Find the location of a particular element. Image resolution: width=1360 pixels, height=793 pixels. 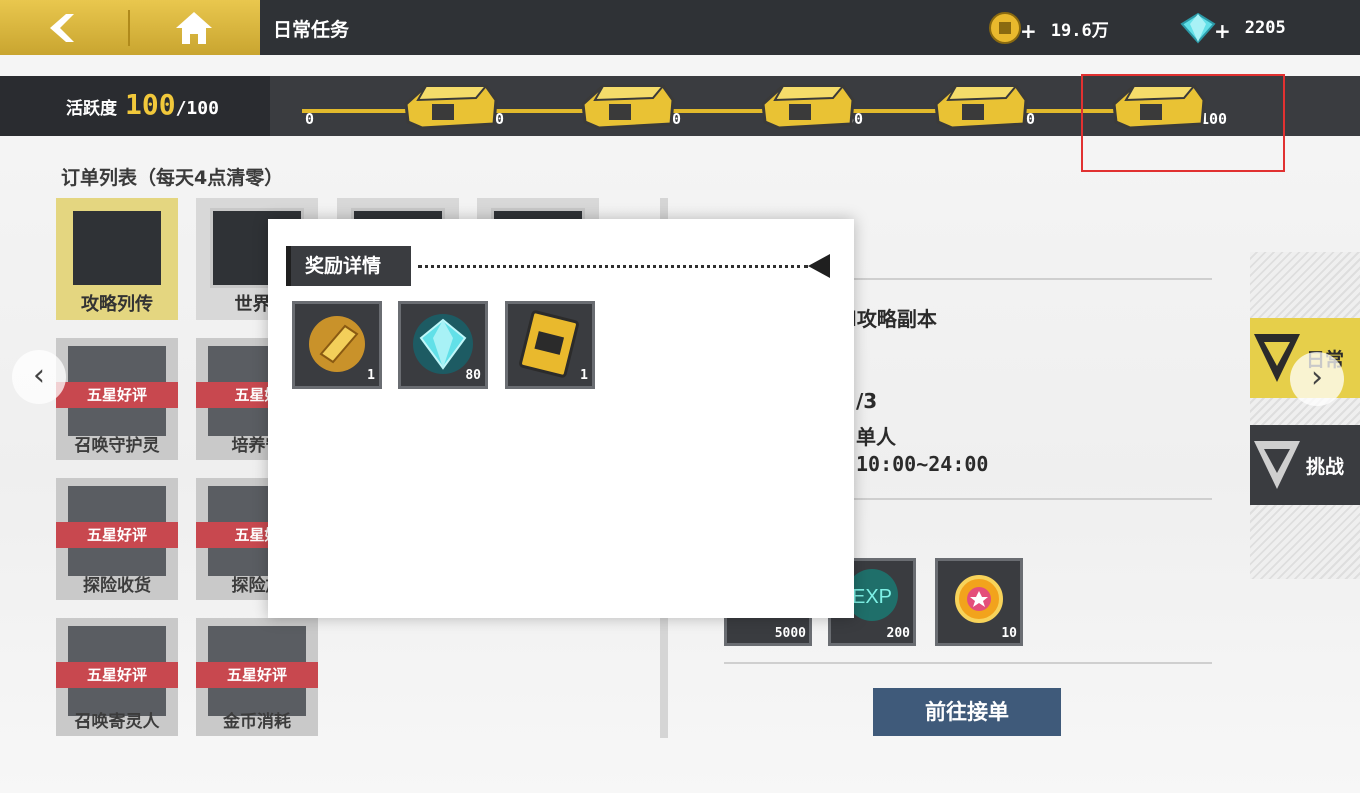

diamond-amount: 2205 is located at coordinates (1265, 28).